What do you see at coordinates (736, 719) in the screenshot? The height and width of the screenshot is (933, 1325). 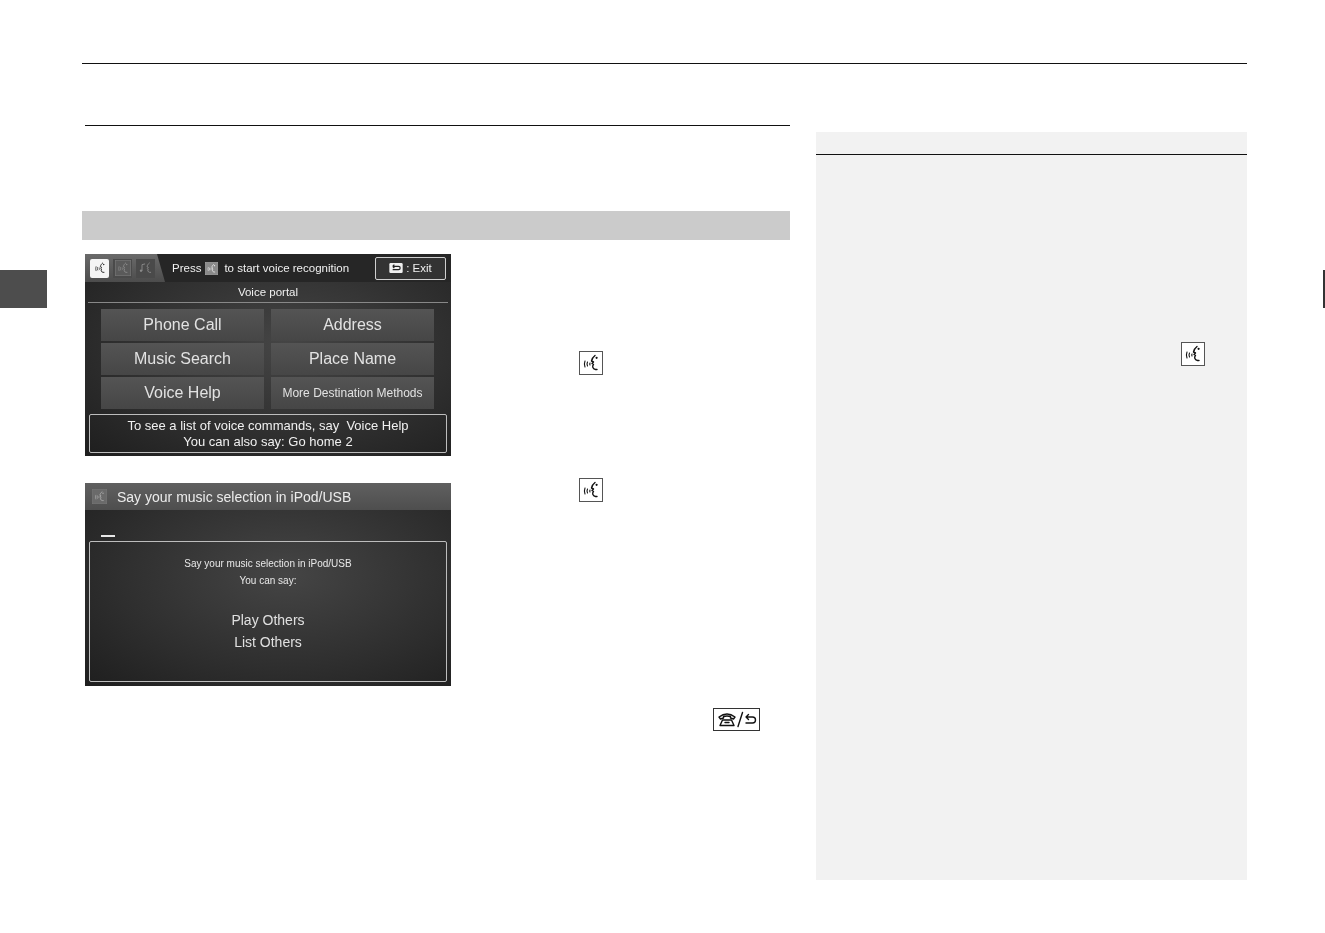 I see `phone-return-icon` at bounding box center [736, 719].